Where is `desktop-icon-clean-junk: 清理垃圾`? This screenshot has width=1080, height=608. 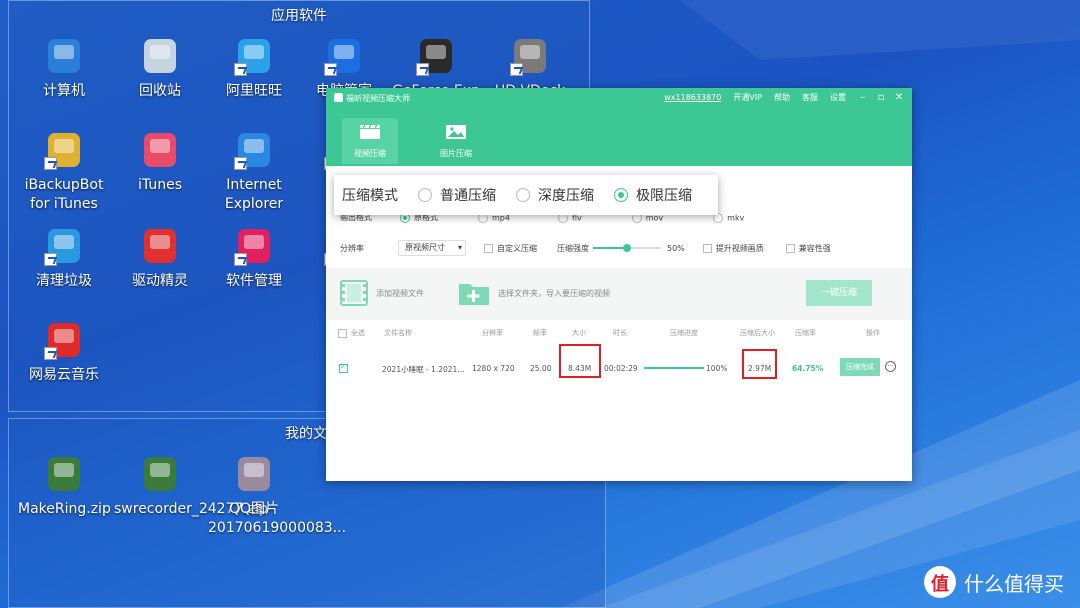
desktop-icon-clean-junk: 清理垃圾 is located at coordinates (64, 258).